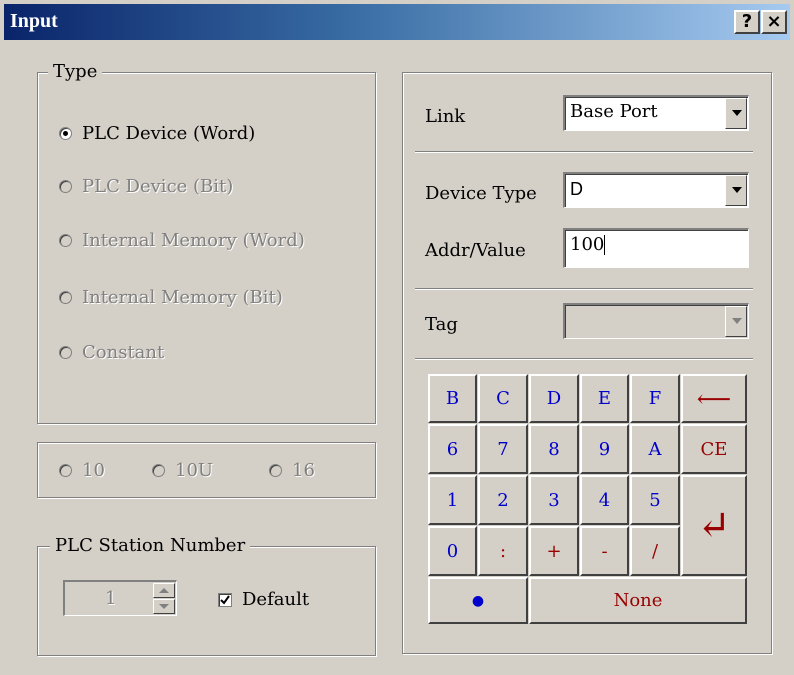 Image resolution: width=794 pixels, height=675 pixels. Describe the element at coordinates (441, 324) in the screenshot. I see `tag-label: Tag` at that location.